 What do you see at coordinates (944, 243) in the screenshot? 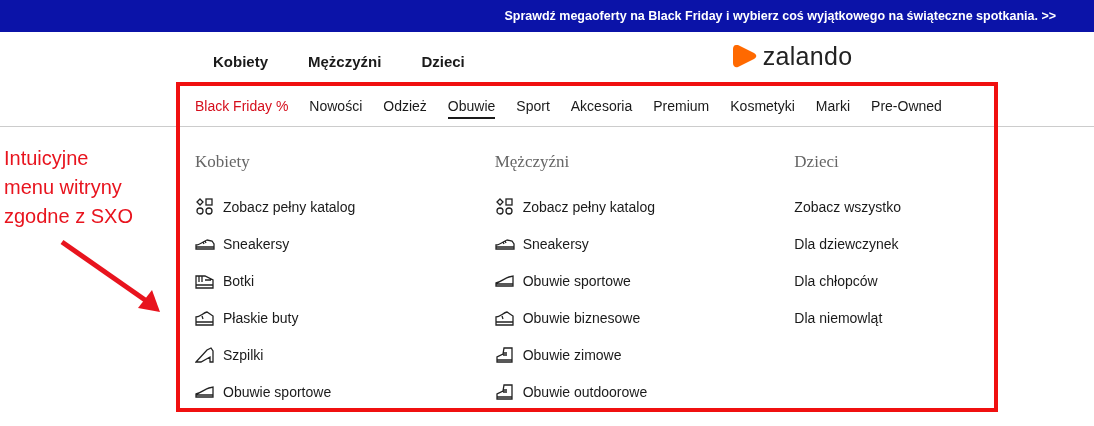
I see `menu-item: Dla dziewczynek` at bounding box center [944, 243].